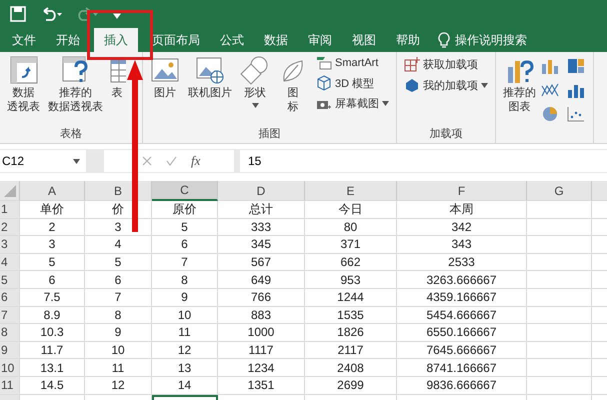 The image size is (607, 400). I want to click on table-cell: 8741.166667, so click(462, 368).